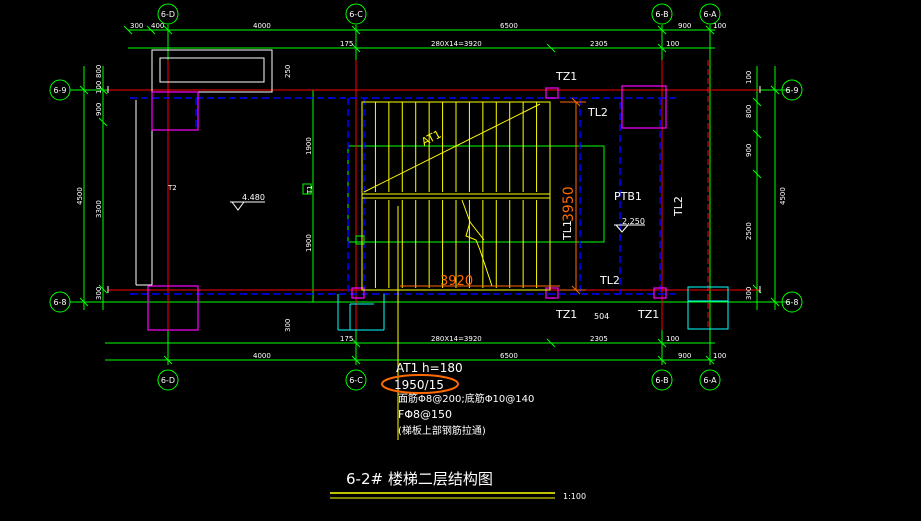 This screenshot has height=521, width=921. What do you see at coordinates (356, 14) in the screenshot?
I see `axis-label-top-c: 6-C` at bounding box center [356, 14].